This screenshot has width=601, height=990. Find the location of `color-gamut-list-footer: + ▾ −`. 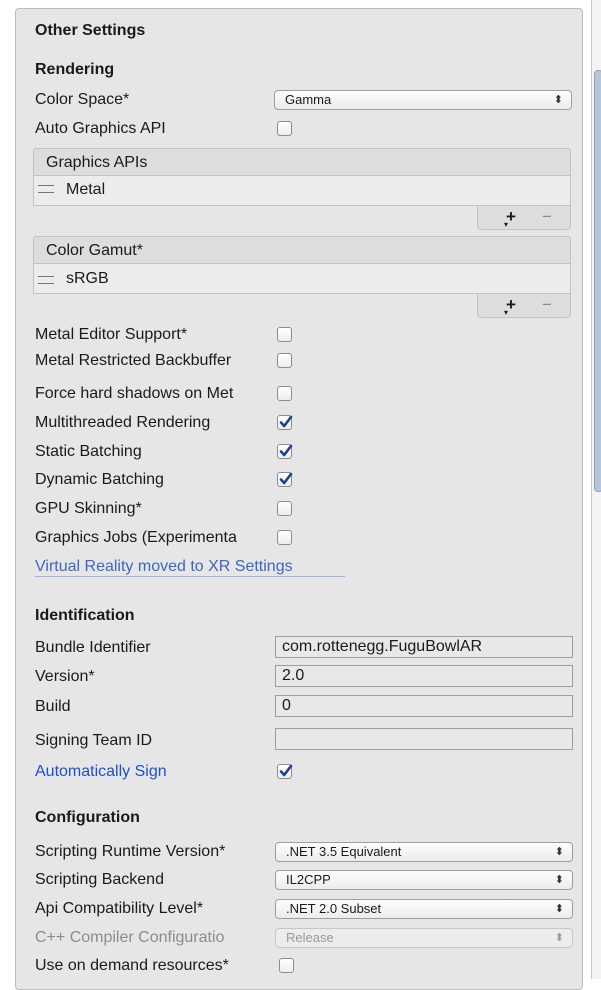

color-gamut-list-footer: + ▾ − is located at coordinates (524, 306).